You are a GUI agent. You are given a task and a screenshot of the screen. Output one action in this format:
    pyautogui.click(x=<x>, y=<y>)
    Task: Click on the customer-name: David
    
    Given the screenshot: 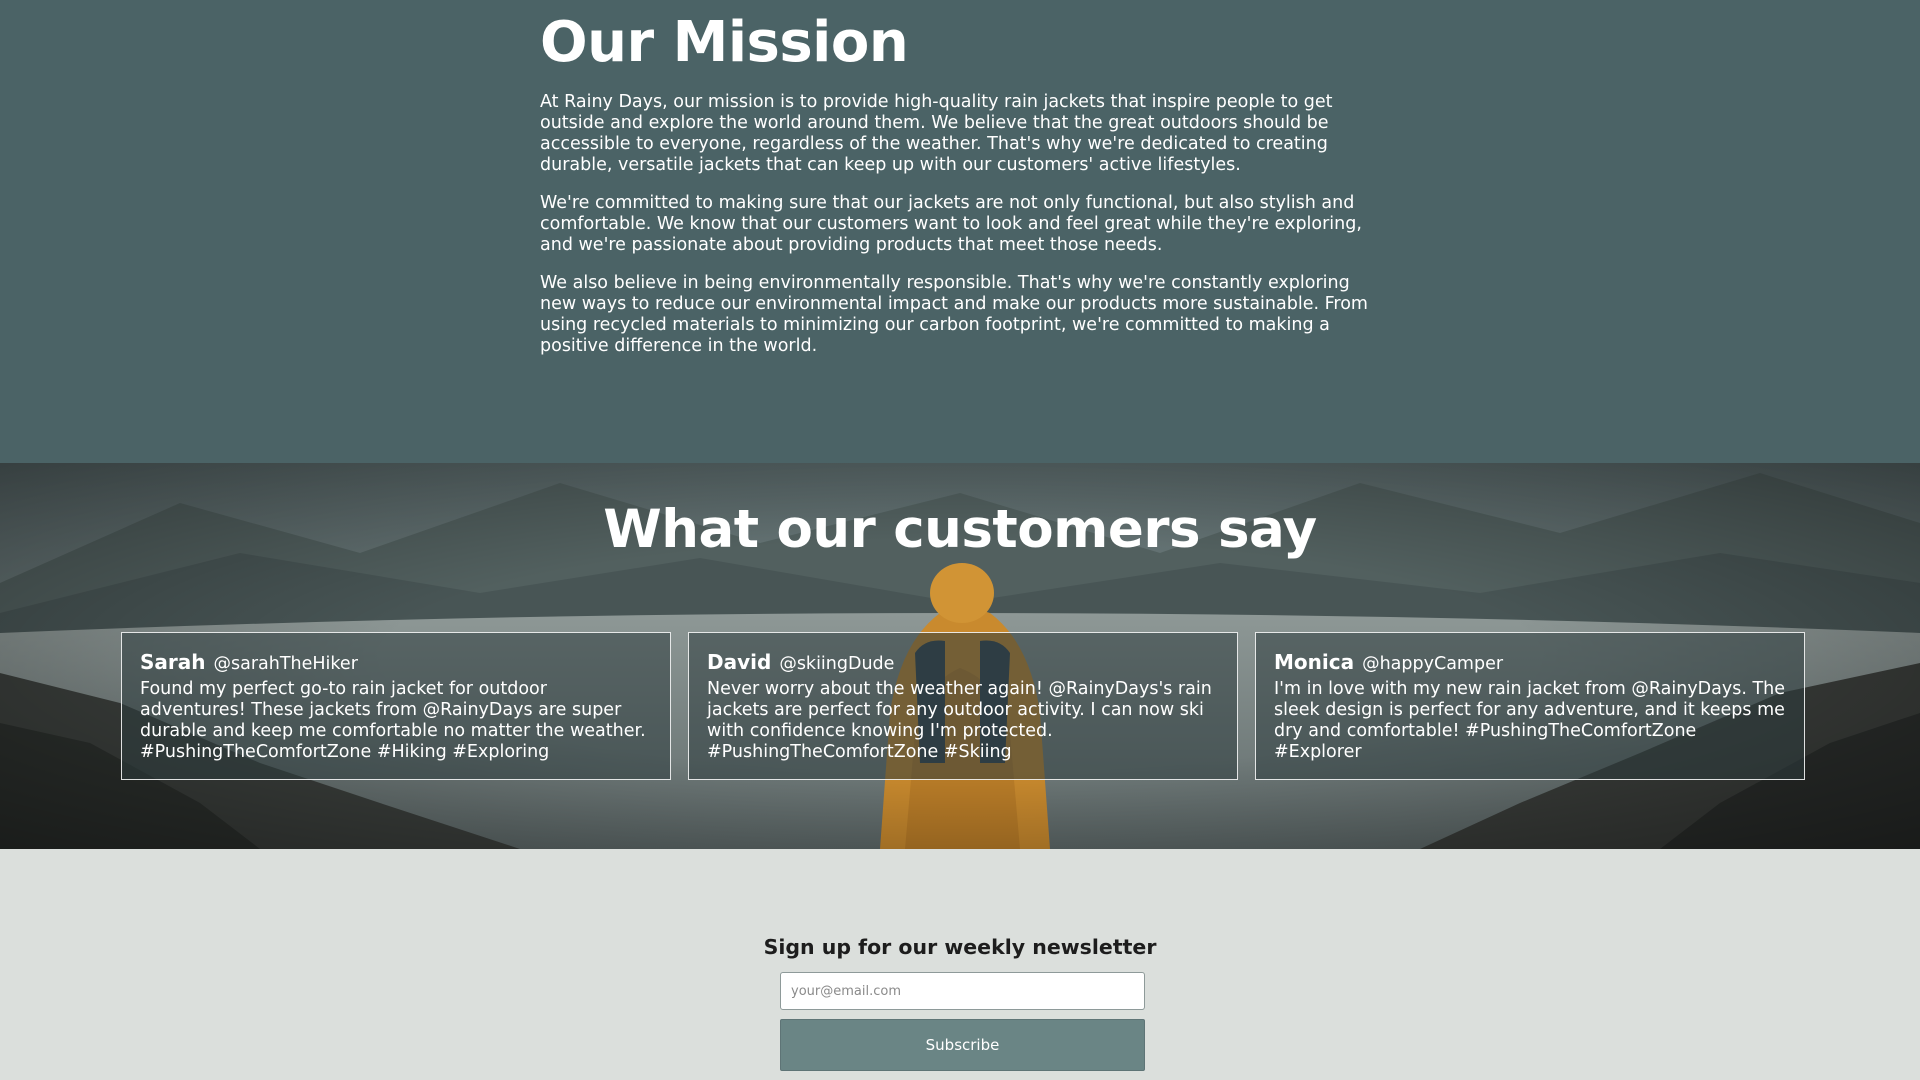 What is the action you would take?
    pyautogui.click(x=739, y=662)
    